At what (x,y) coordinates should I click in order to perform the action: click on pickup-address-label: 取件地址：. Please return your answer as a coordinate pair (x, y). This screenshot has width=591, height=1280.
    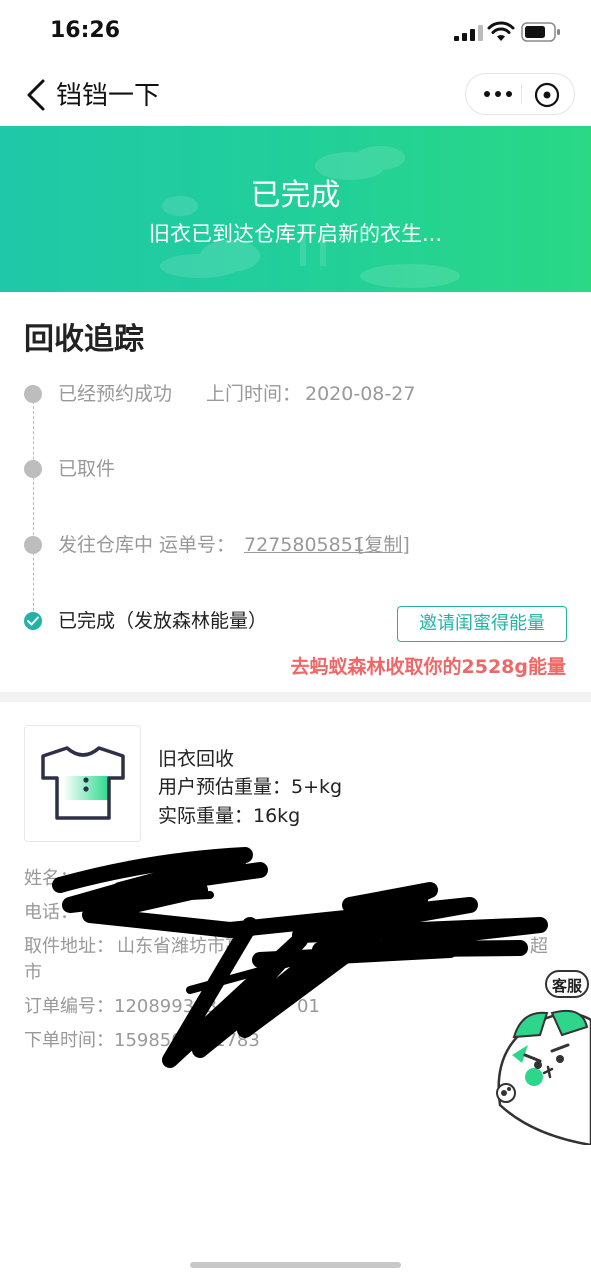
    Looking at the image, I should click on (69, 946).